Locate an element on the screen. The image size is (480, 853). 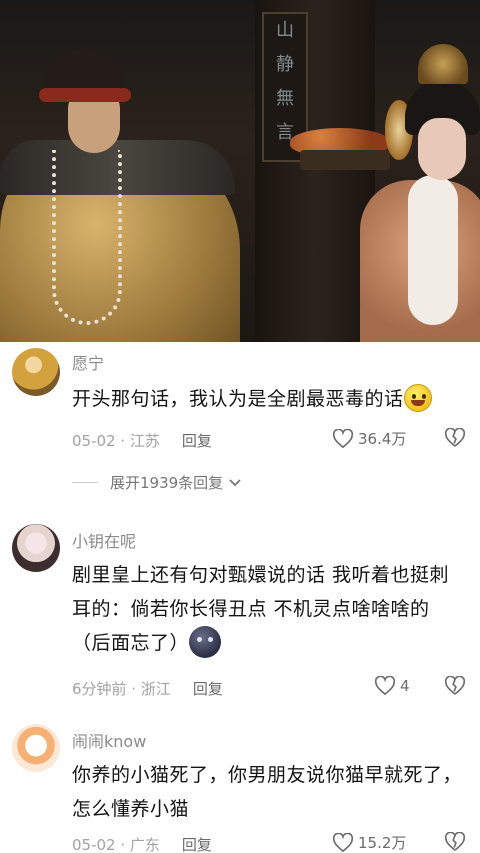
like-count: 15.2万 is located at coordinates (382, 843).